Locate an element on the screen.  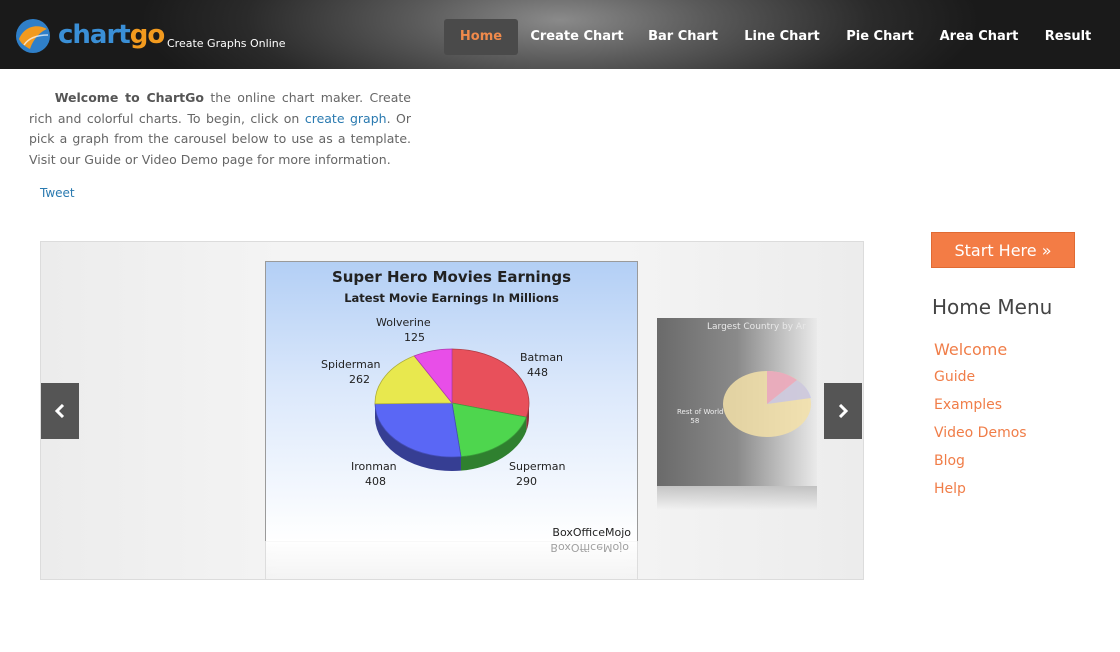
carousel-prev-button is located at coordinates (60, 411).